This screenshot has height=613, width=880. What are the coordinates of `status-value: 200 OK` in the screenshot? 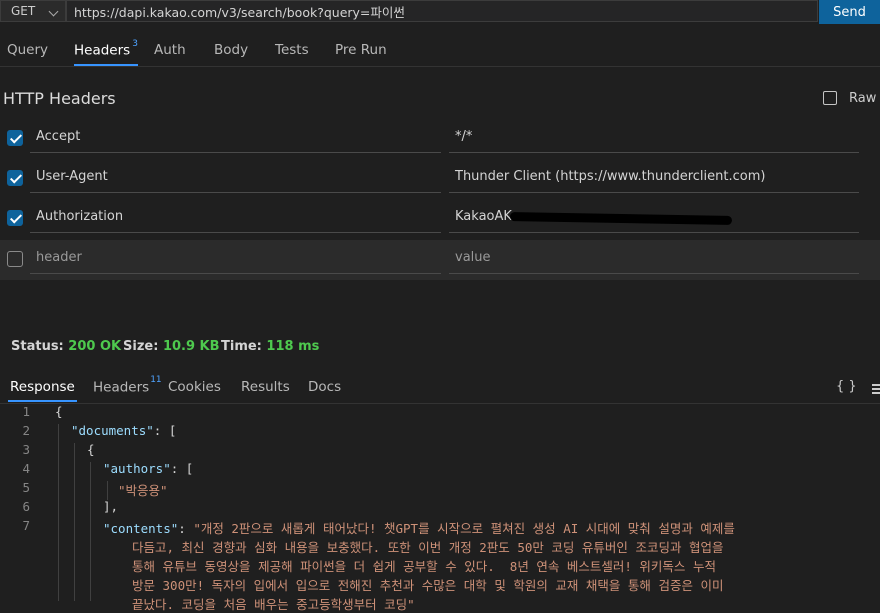 It's located at (95, 346).